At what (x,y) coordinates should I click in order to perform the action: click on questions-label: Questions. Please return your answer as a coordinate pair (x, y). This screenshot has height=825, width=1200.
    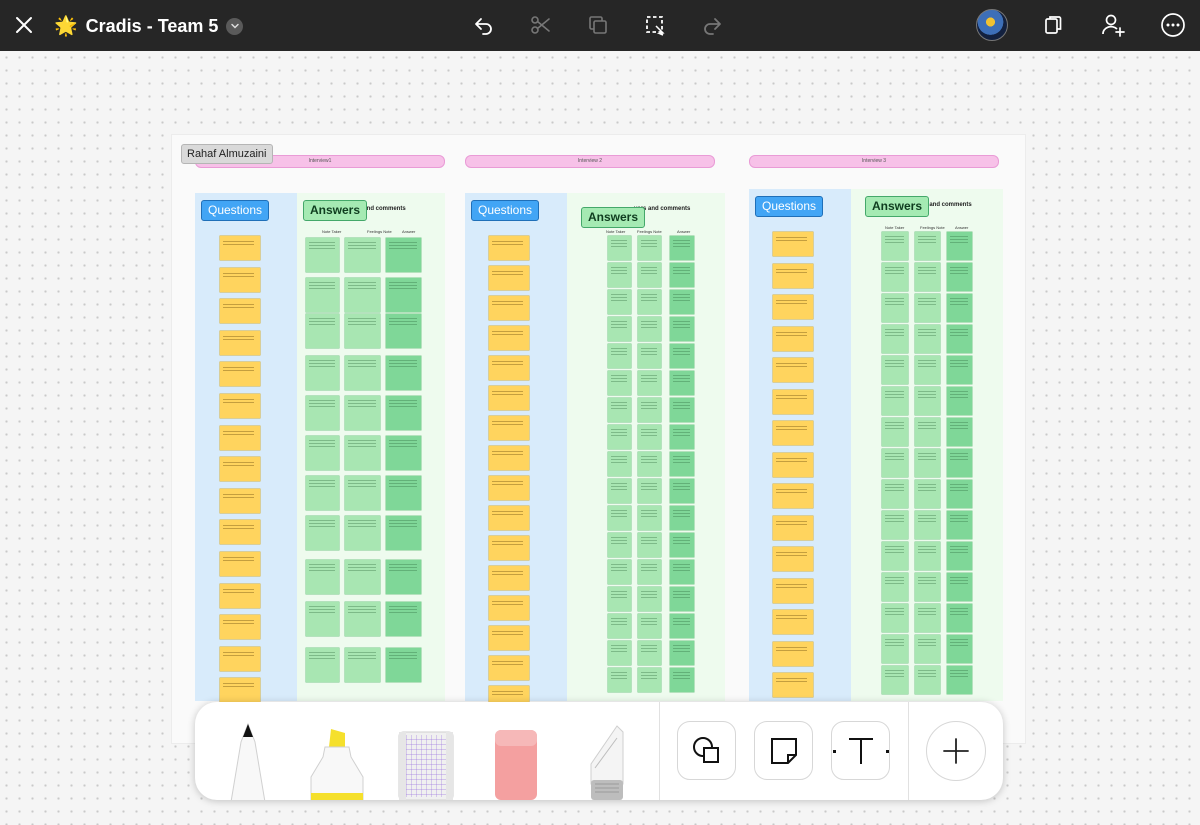
    Looking at the image, I should click on (505, 210).